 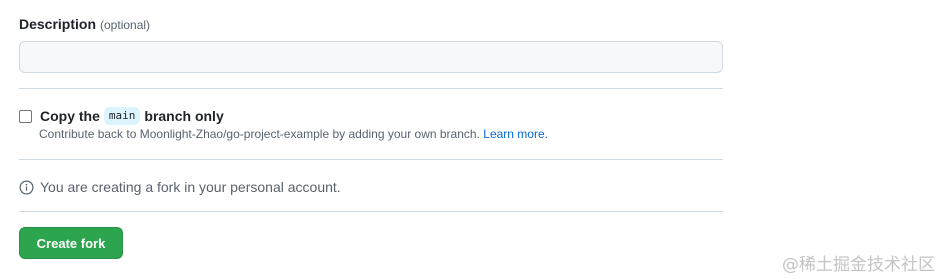 I want to click on copy-label-suffix: branch only, so click(x=184, y=116).